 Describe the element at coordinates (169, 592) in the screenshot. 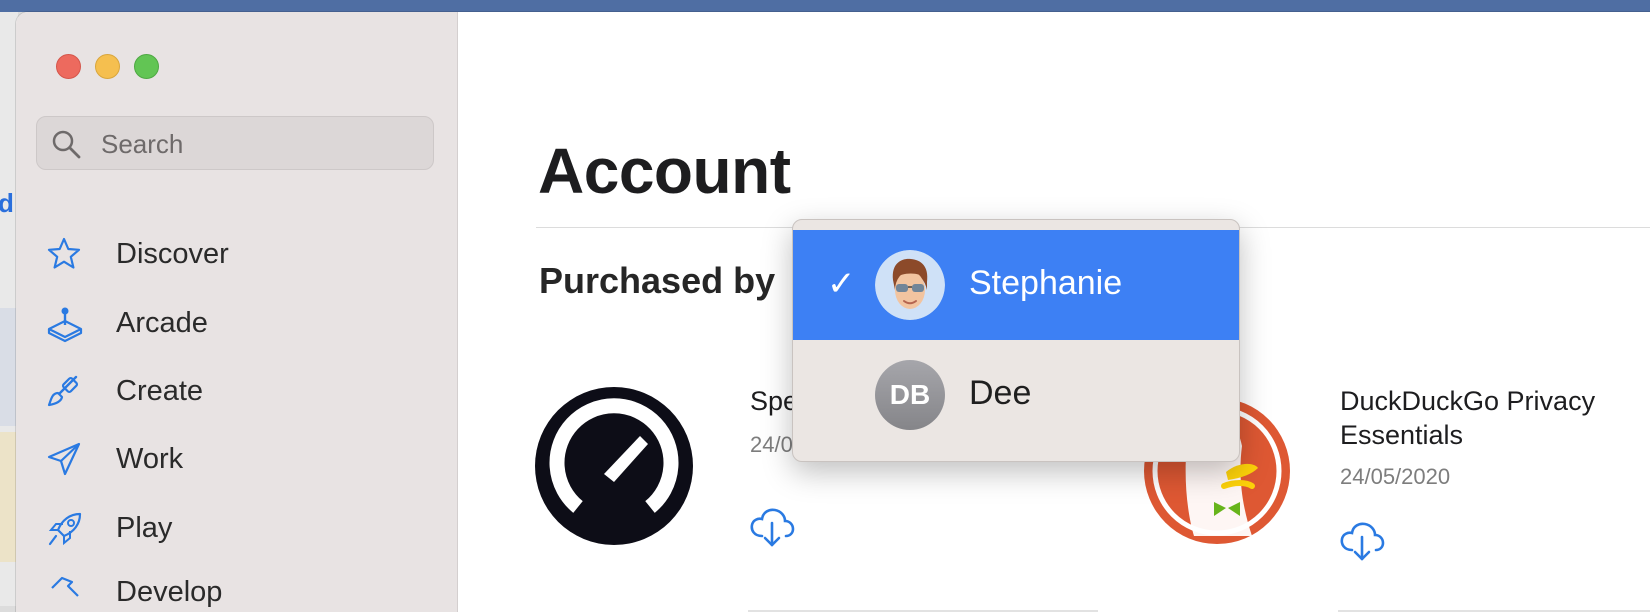

I see `sidebar-item-label: Develop` at that location.